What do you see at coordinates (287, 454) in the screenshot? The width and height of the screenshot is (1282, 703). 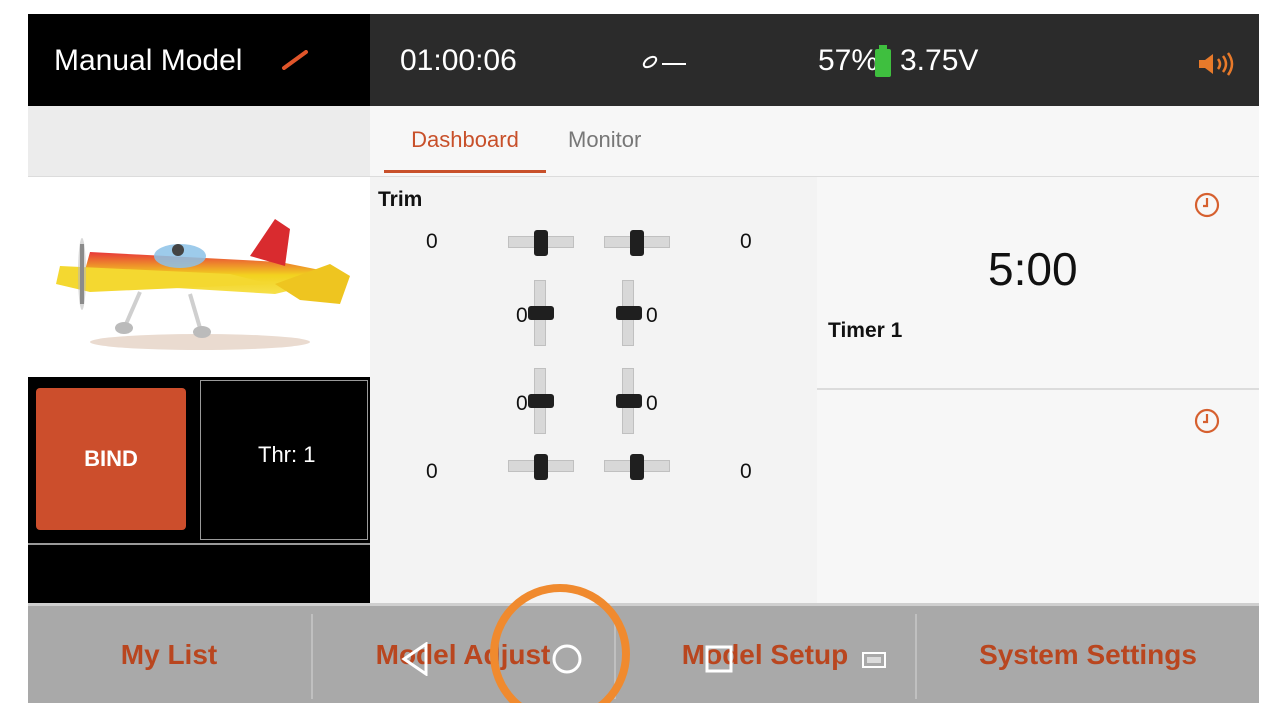 I see `throttle-label: Thr: 1` at bounding box center [287, 454].